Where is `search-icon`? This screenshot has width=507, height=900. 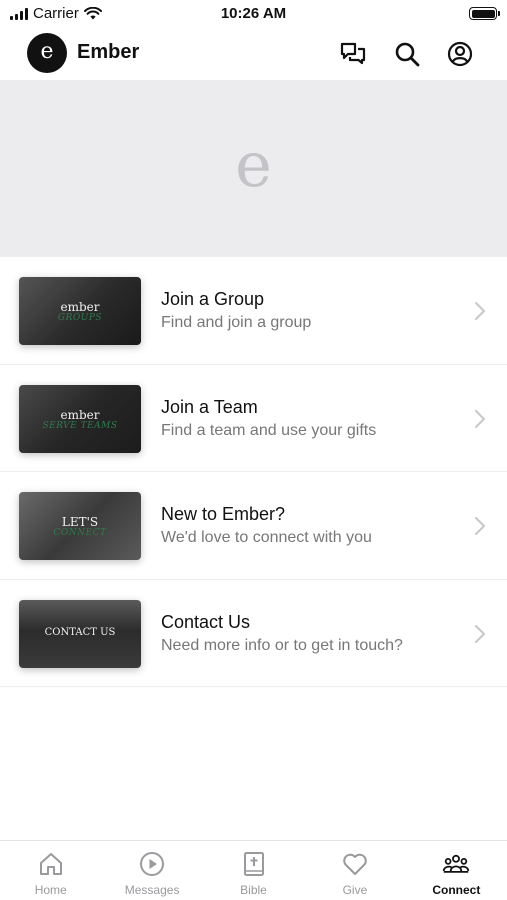 search-icon is located at coordinates (407, 54).